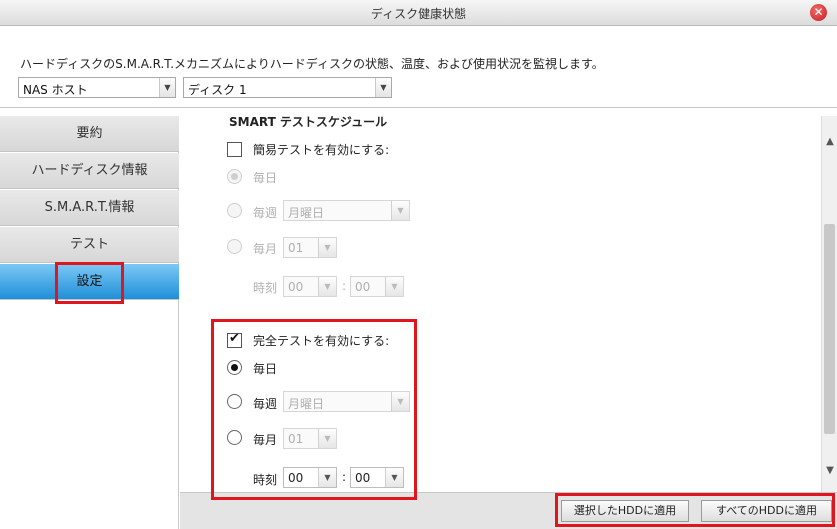  Describe the element at coordinates (377, 477) in the screenshot. I see `full-minute-select: 00 ▼` at that location.